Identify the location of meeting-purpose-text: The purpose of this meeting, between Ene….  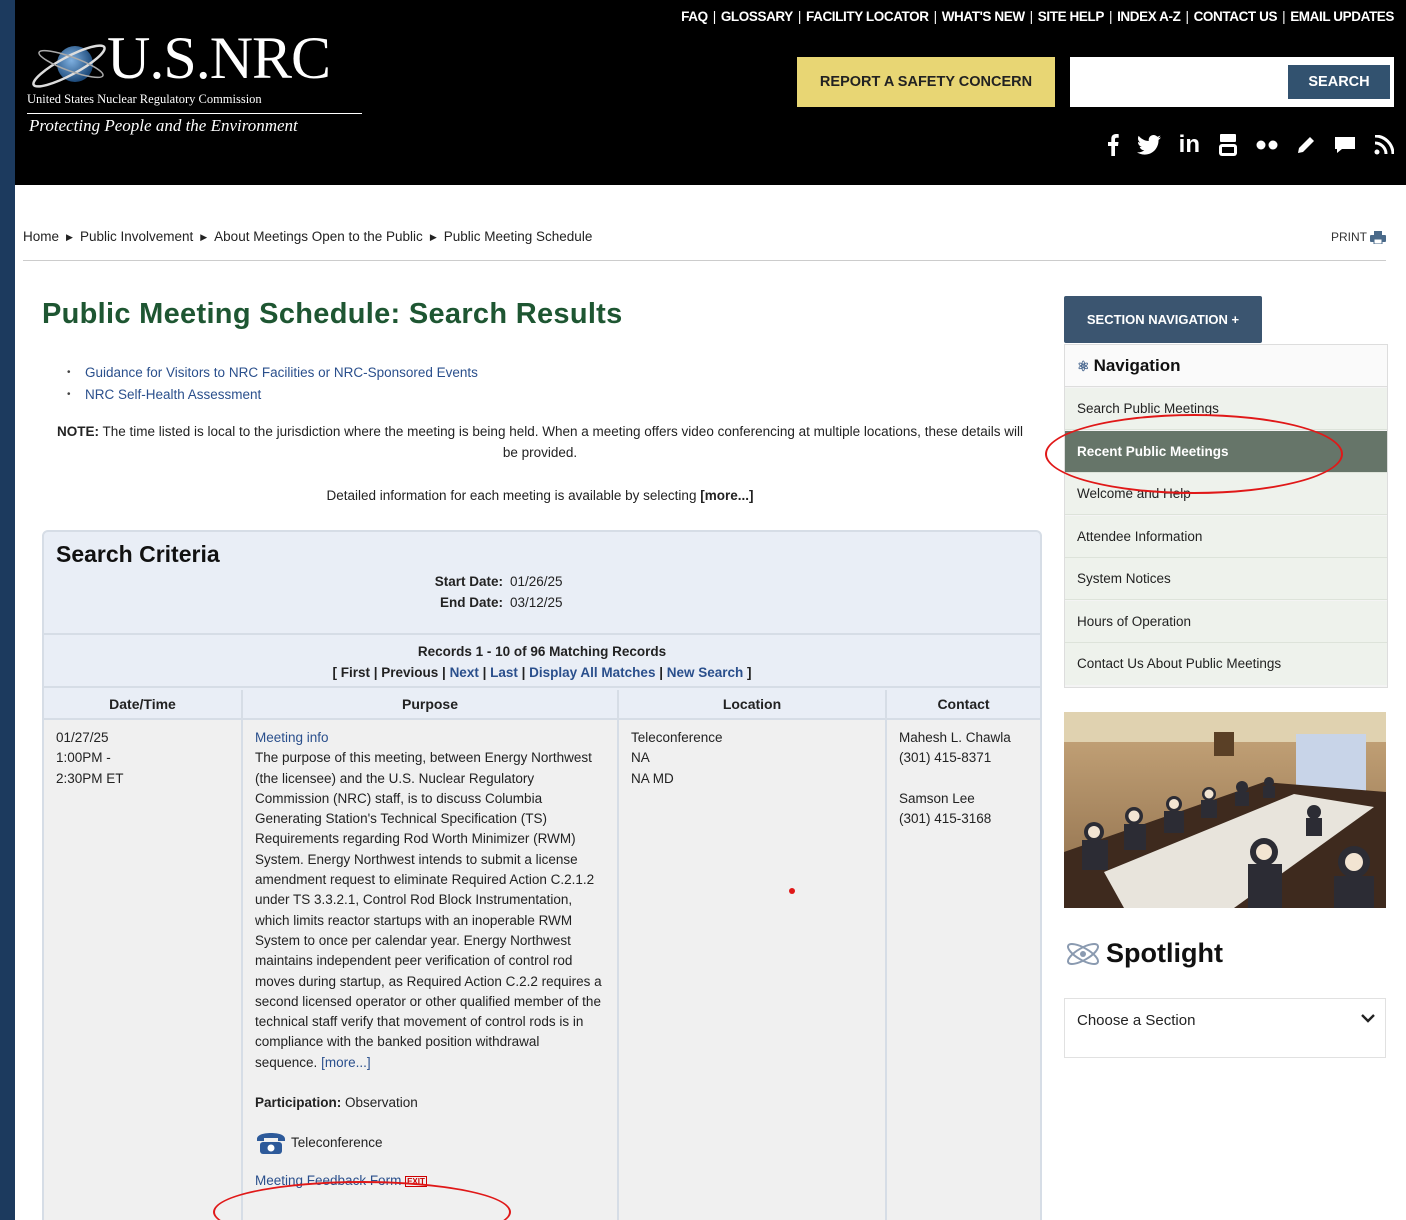
(428, 910).